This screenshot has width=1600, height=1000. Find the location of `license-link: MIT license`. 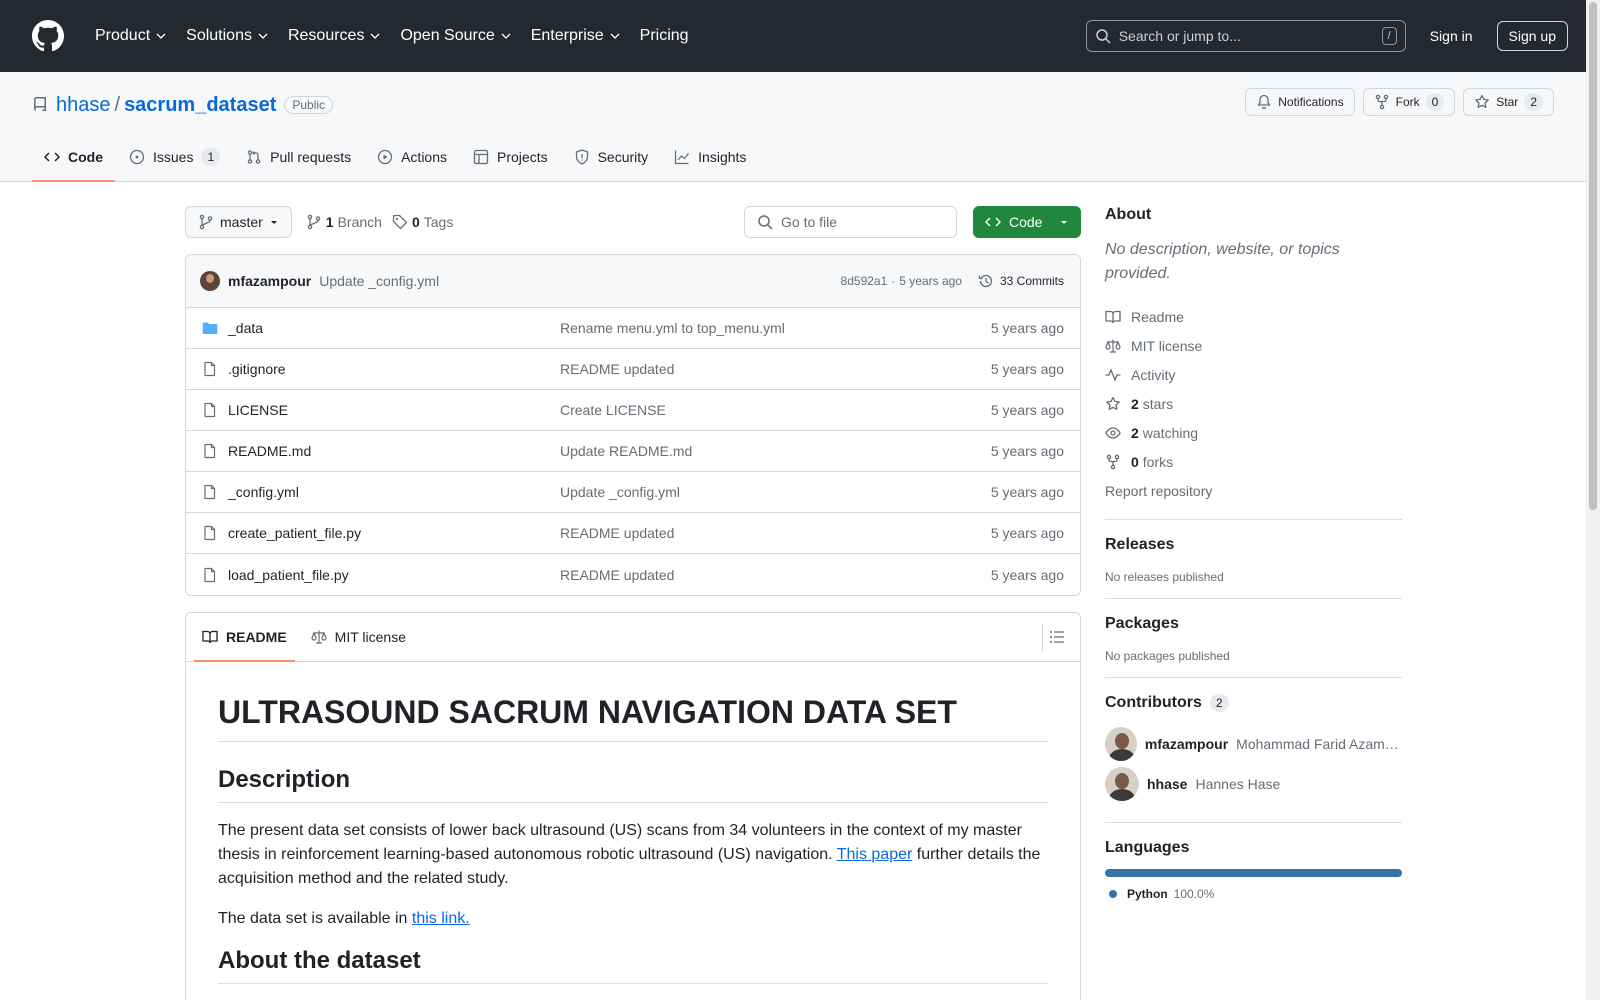

license-link: MIT license is located at coordinates (1253, 345).